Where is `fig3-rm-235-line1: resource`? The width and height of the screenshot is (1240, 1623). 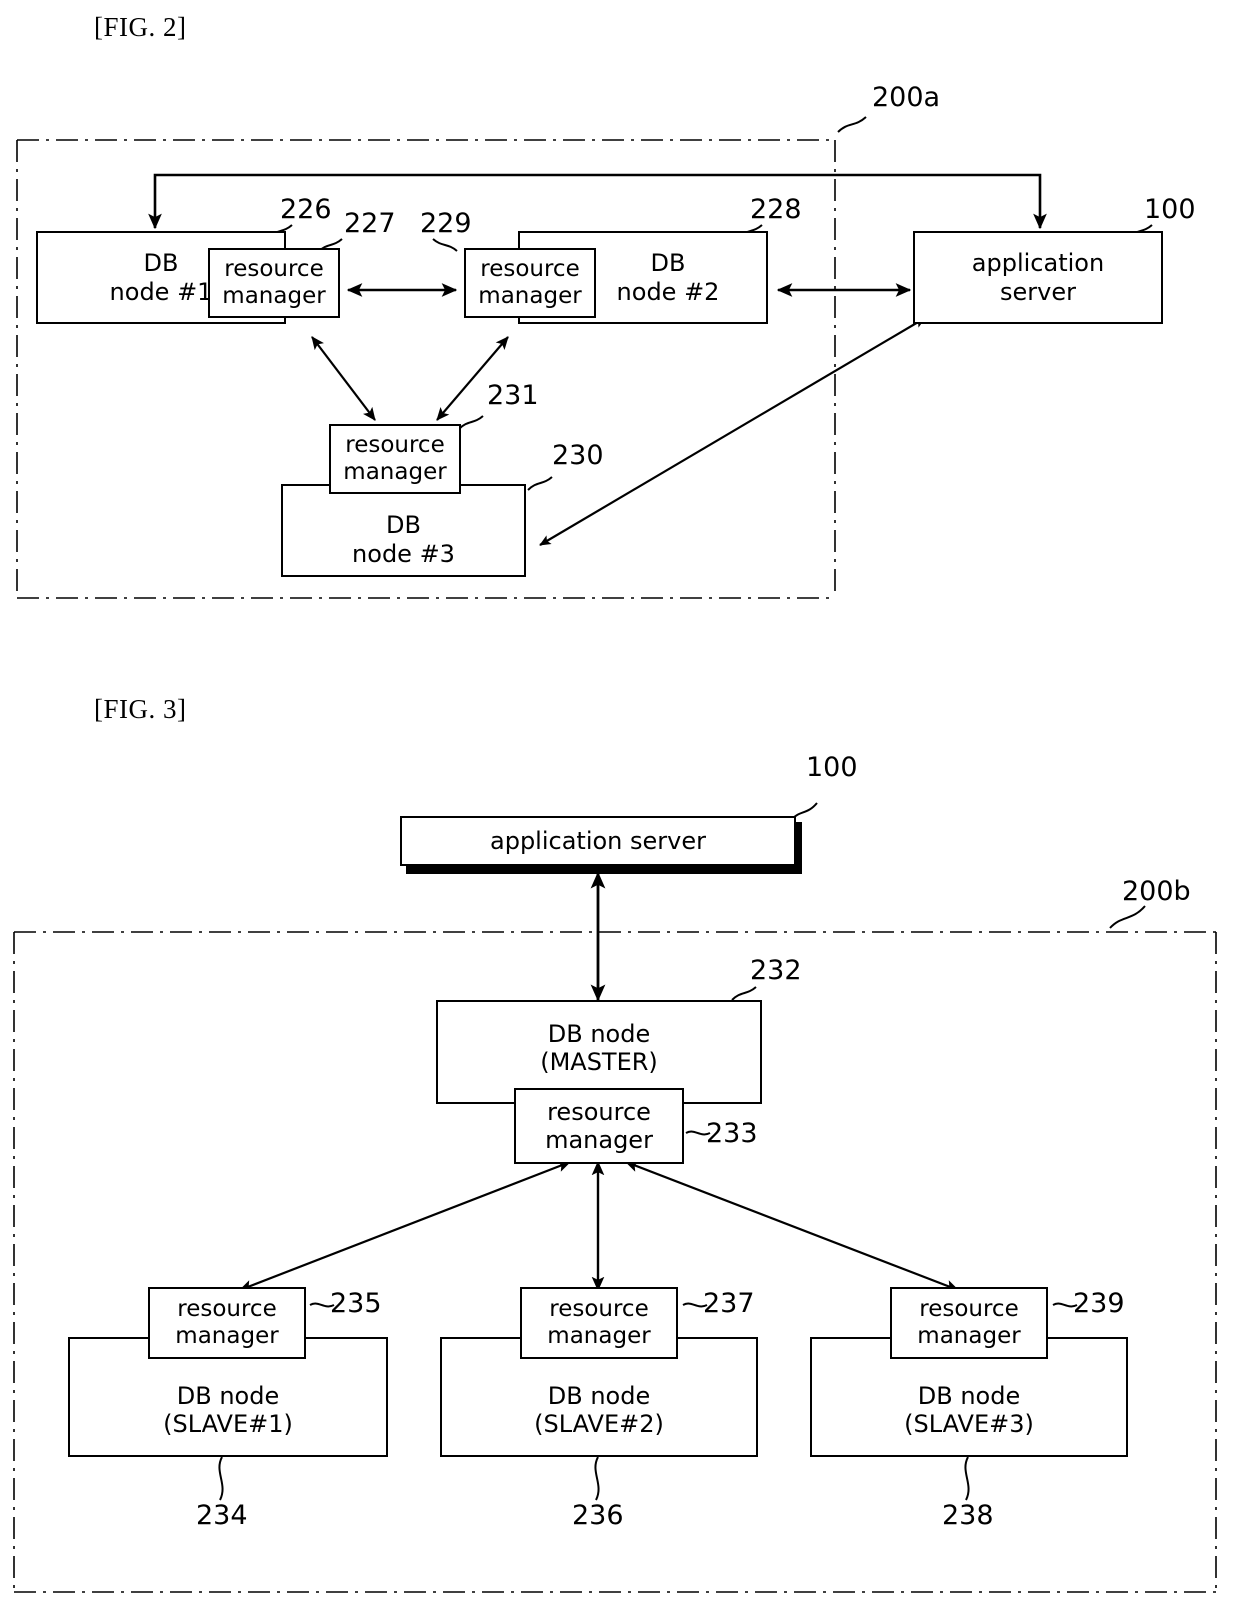 fig3-rm-235-line1: resource is located at coordinates (227, 1308).